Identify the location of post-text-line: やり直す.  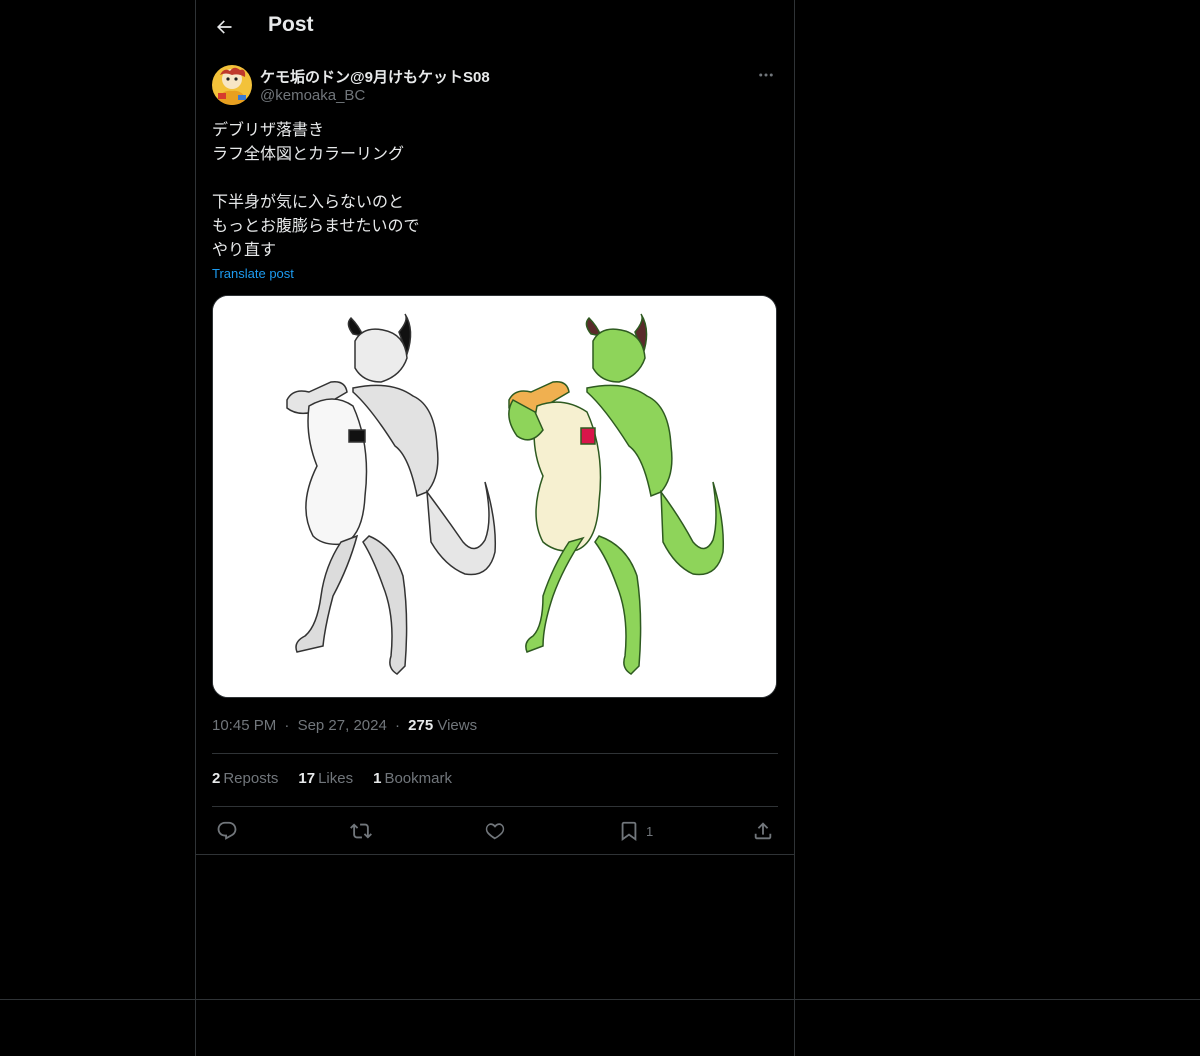
(244, 250).